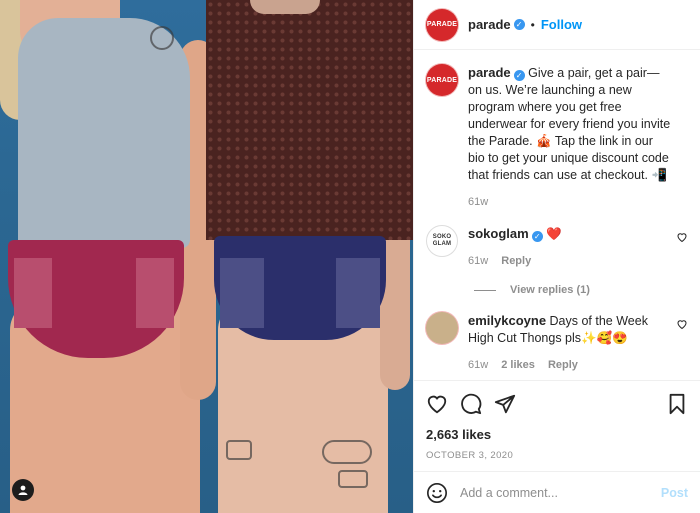 The image size is (700, 513). Describe the element at coordinates (489, 72) in the screenshot. I see `caption-username: parade` at that location.